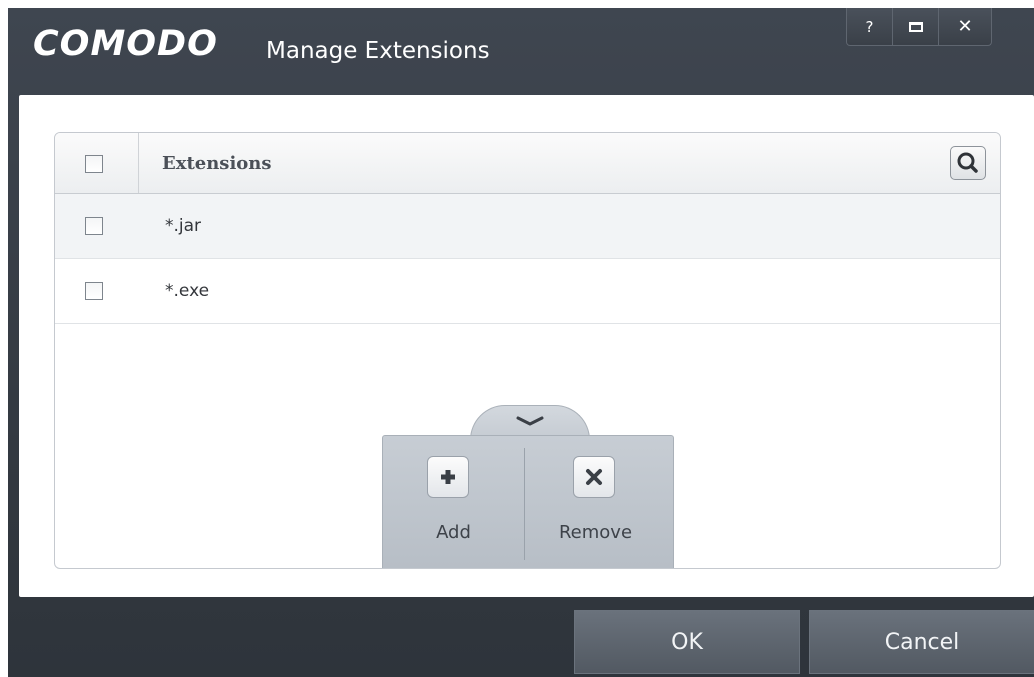 The image size is (1034, 677). What do you see at coordinates (595, 532) in the screenshot?
I see `remove-label: Remove` at bounding box center [595, 532].